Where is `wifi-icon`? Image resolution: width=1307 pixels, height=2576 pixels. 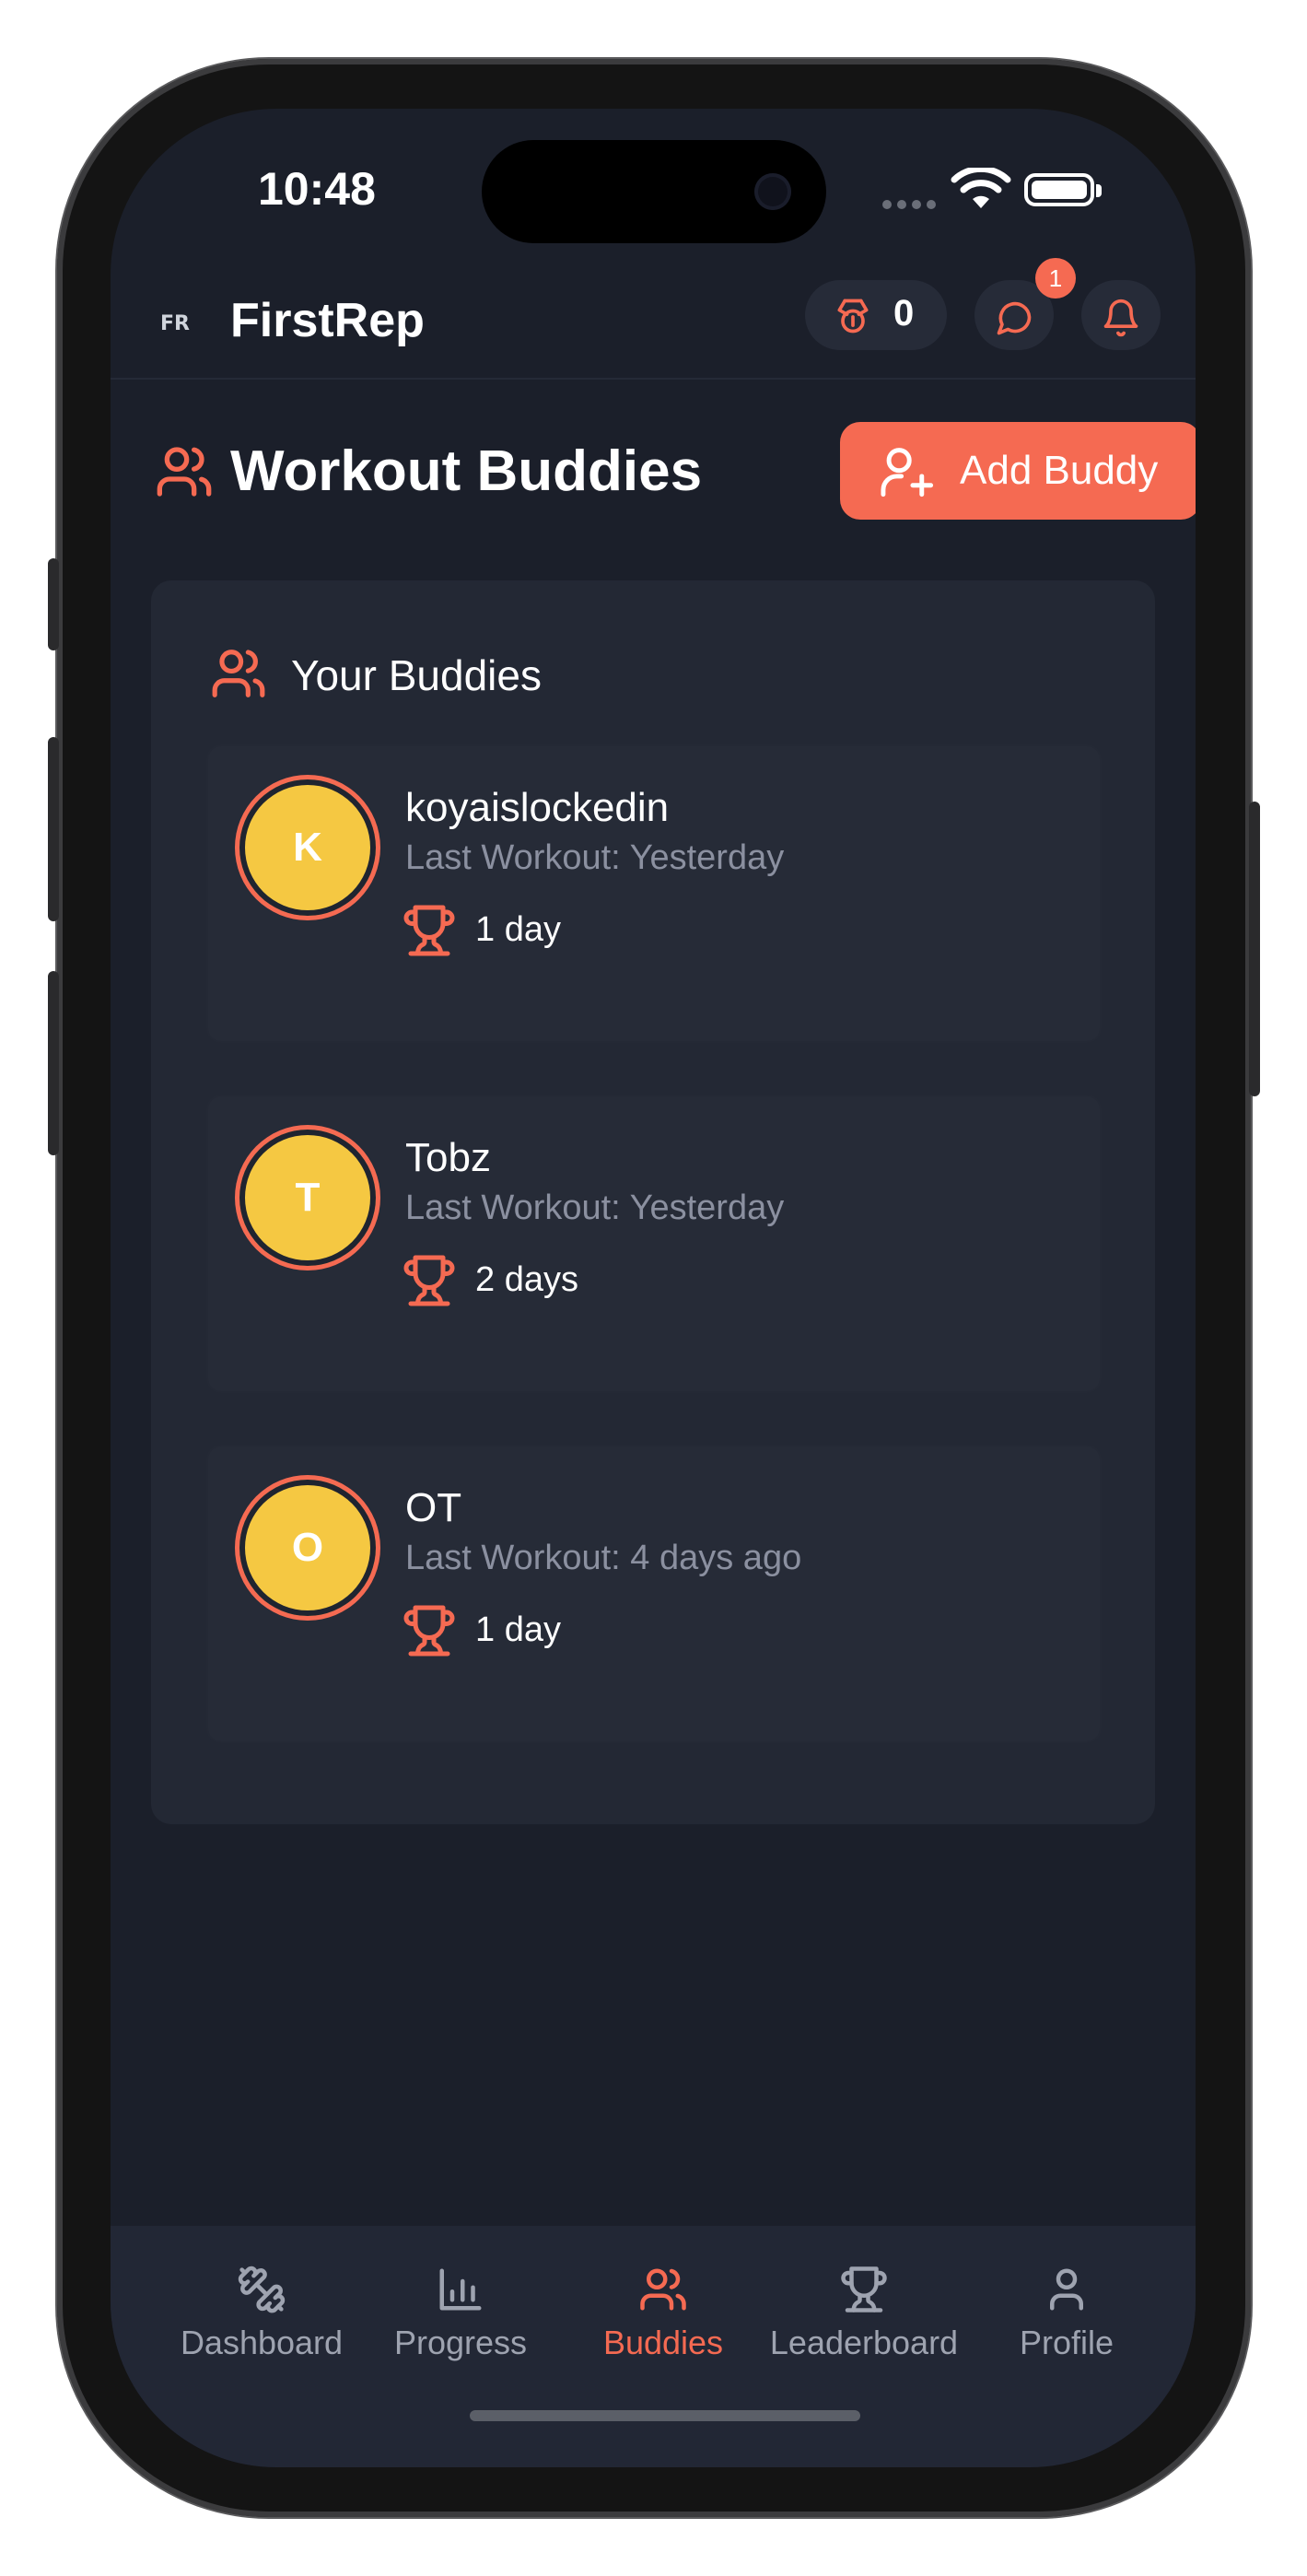 wifi-icon is located at coordinates (981, 188).